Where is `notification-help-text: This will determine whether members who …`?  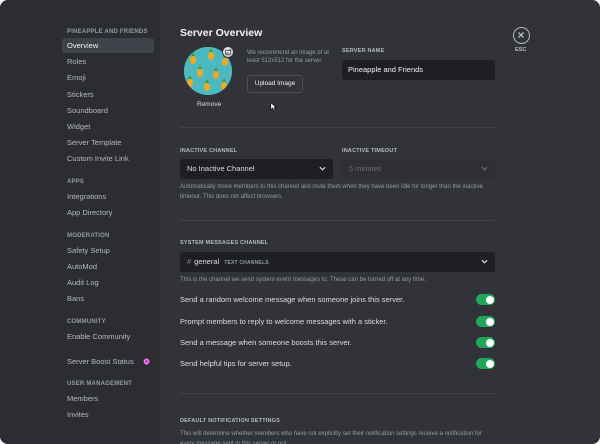
notification-help-text: This will determine whether members who … is located at coordinates (331, 437).